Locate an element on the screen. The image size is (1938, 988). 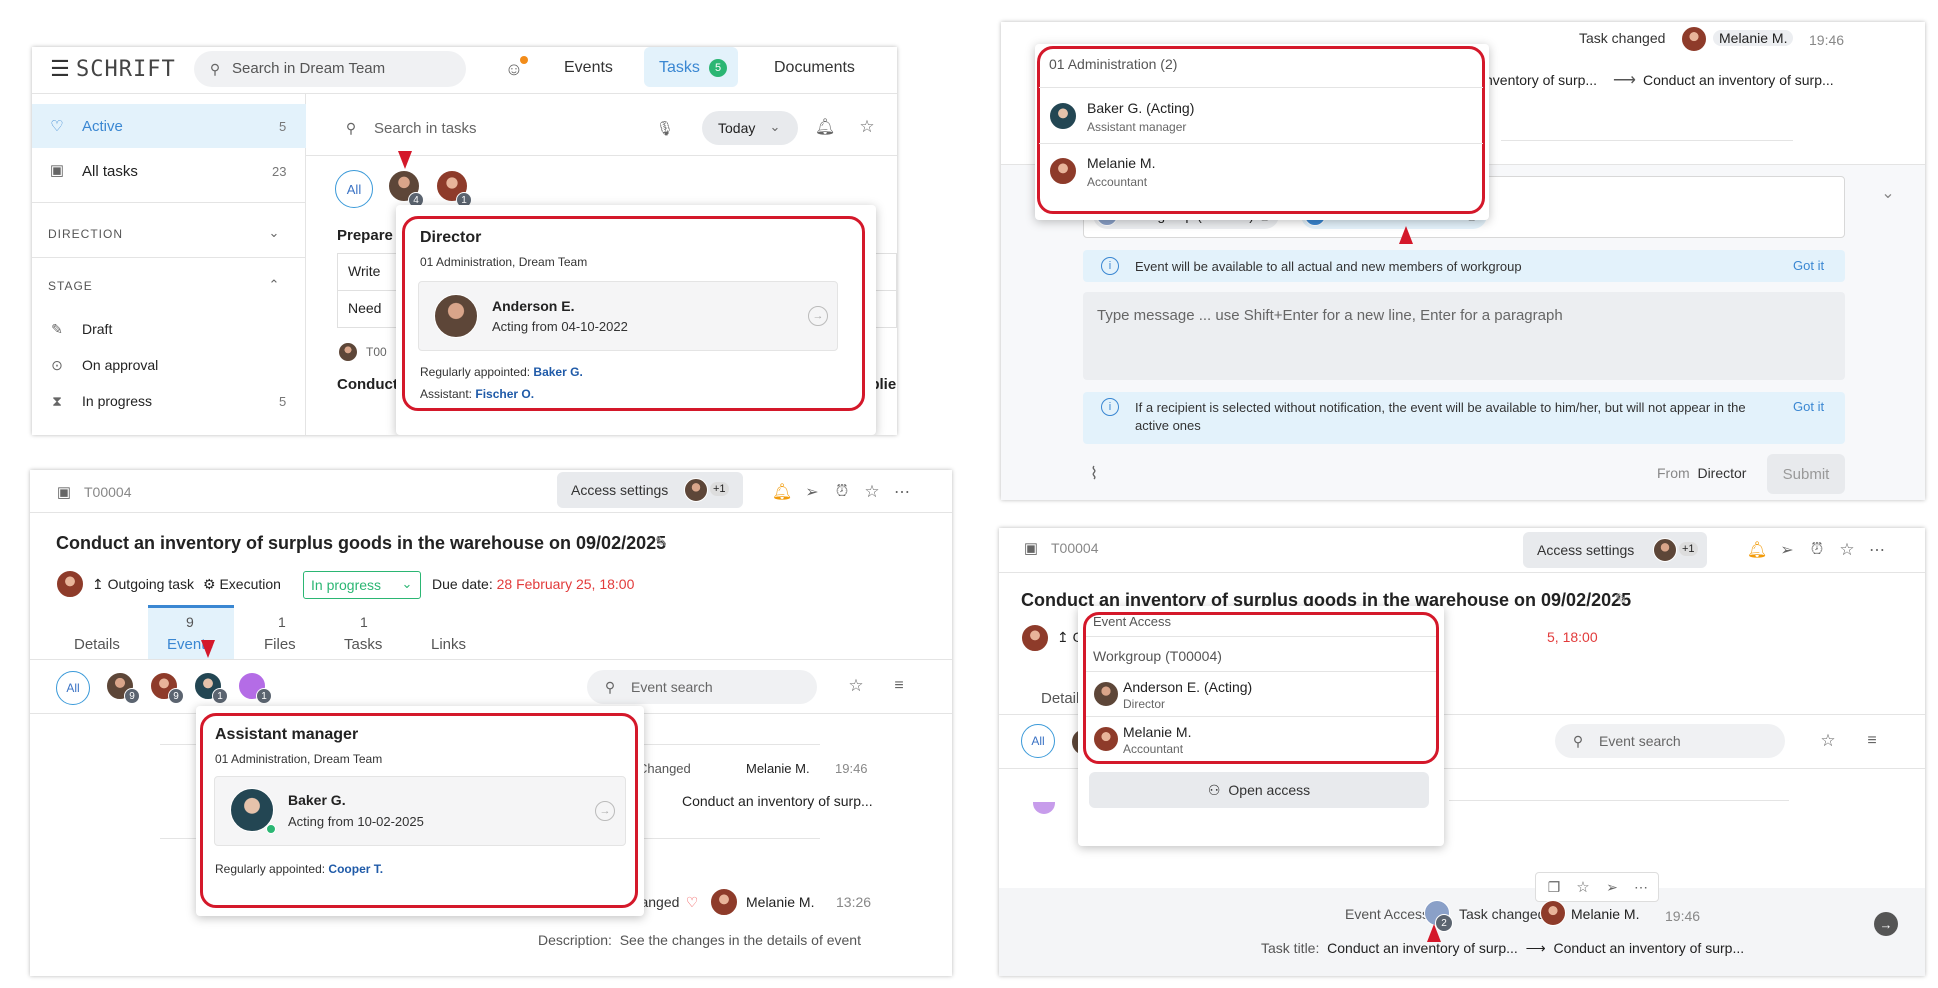
open-access-button: ⚇ Open access is located at coordinates (1259, 790).